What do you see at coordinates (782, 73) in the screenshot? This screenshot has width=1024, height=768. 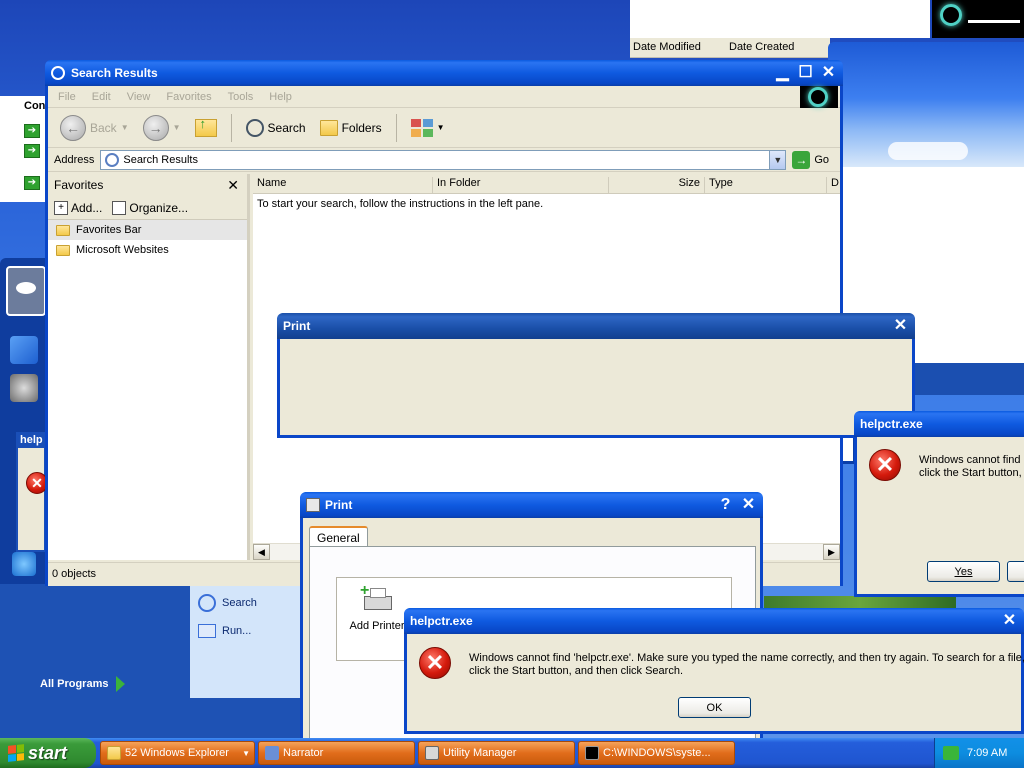 I see `minimize-button: ▁` at bounding box center [782, 73].